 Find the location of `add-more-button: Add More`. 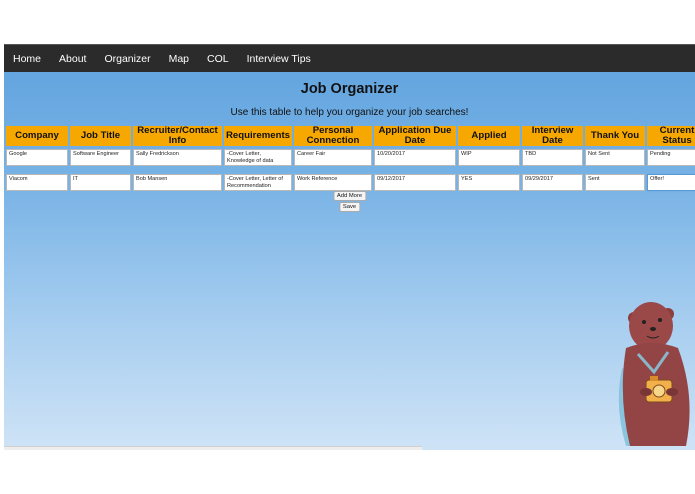

add-more-button: Add More is located at coordinates (349, 196).